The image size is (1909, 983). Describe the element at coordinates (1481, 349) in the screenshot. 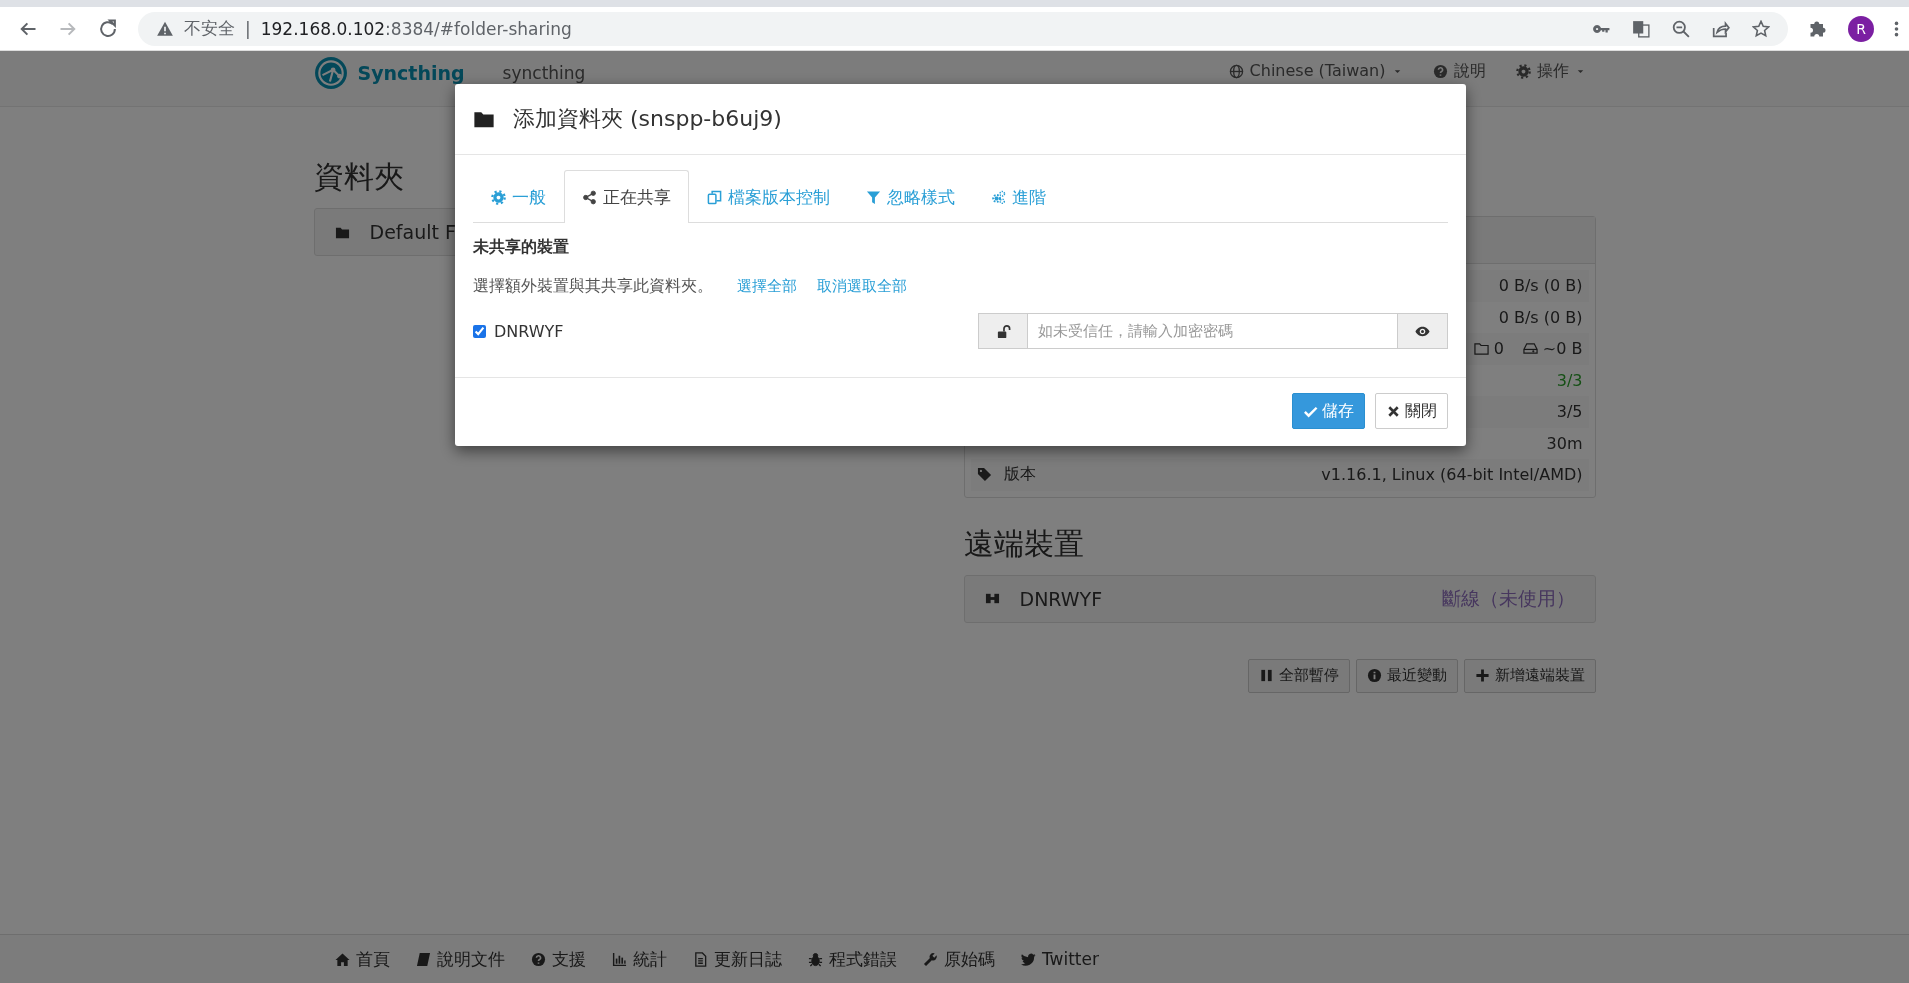

I see `folder-outline-icon` at that location.